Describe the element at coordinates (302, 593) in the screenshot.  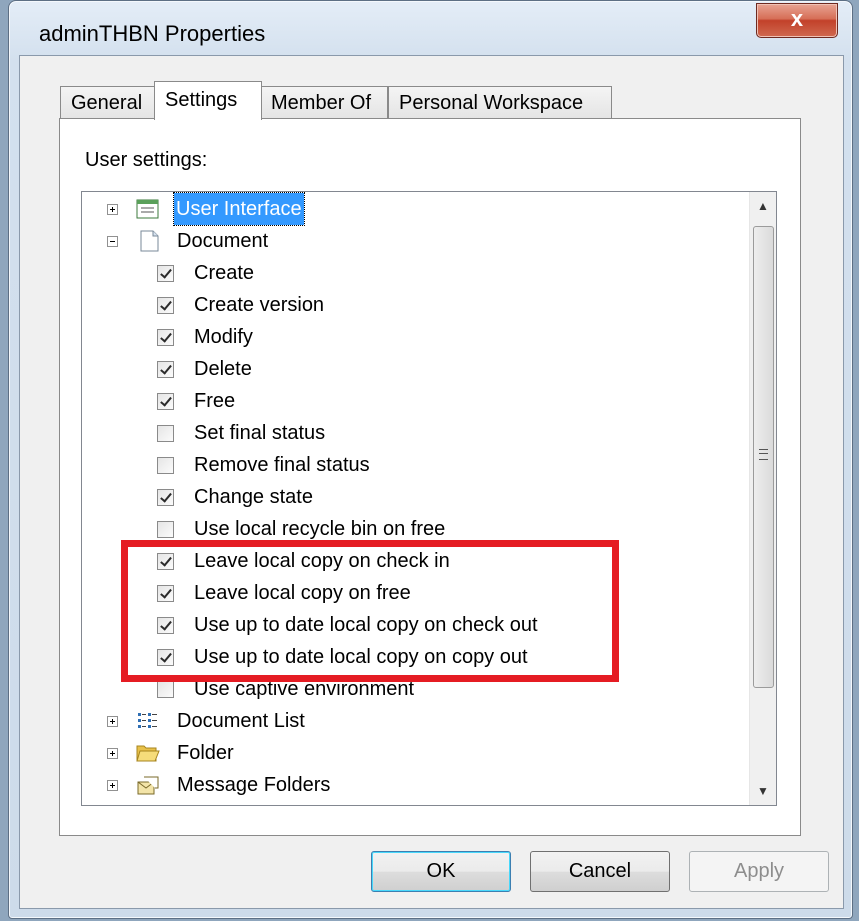
I see `setting-label: Leave local copy on free` at that location.